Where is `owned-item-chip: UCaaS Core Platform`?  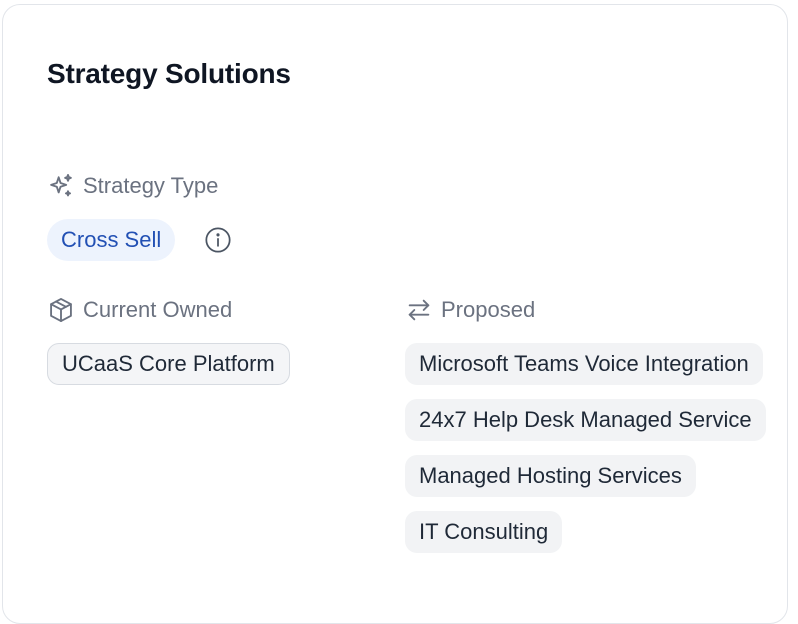
owned-item-chip: UCaaS Core Platform is located at coordinates (168, 364).